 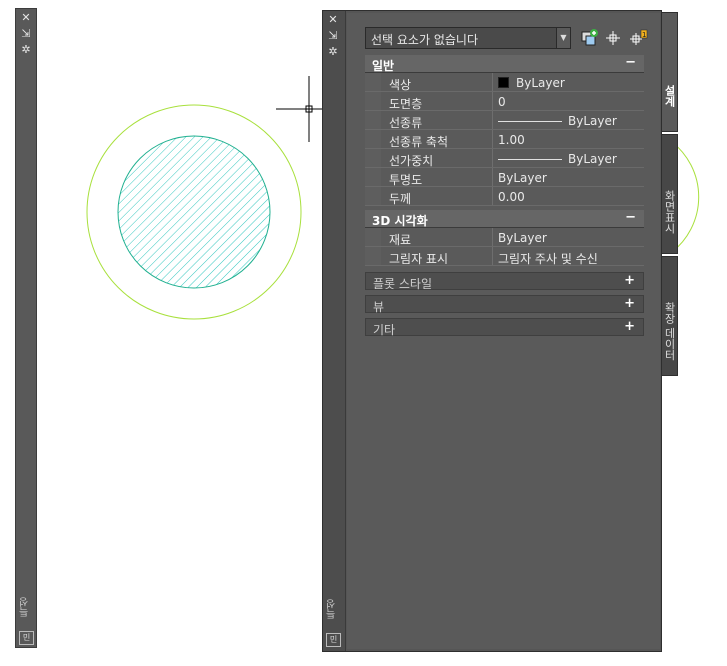 What do you see at coordinates (563, 38) in the screenshot?
I see `chevron-down-icon: ▼` at bounding box center [563, 38].